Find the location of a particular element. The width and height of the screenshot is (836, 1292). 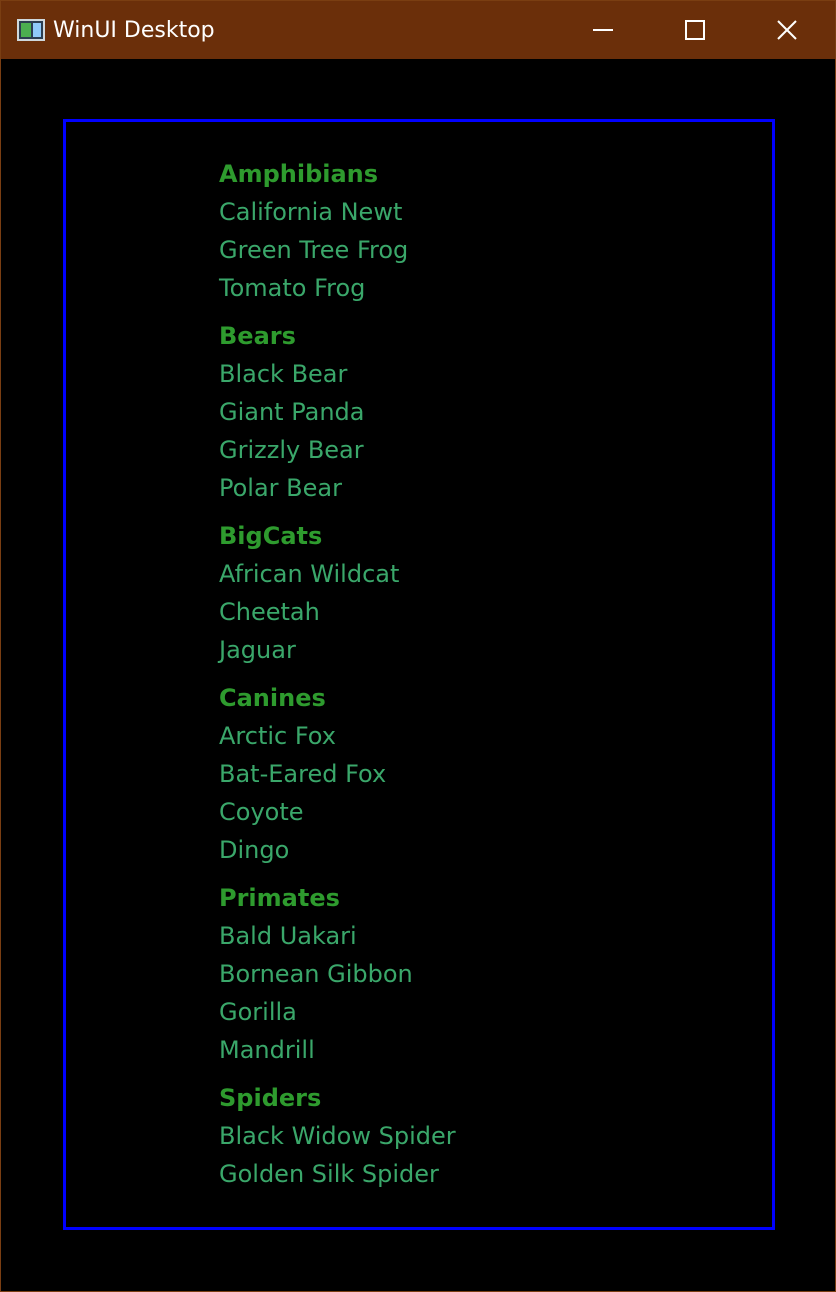

list-item: Giant Panda is located at coordinates (469, 412).